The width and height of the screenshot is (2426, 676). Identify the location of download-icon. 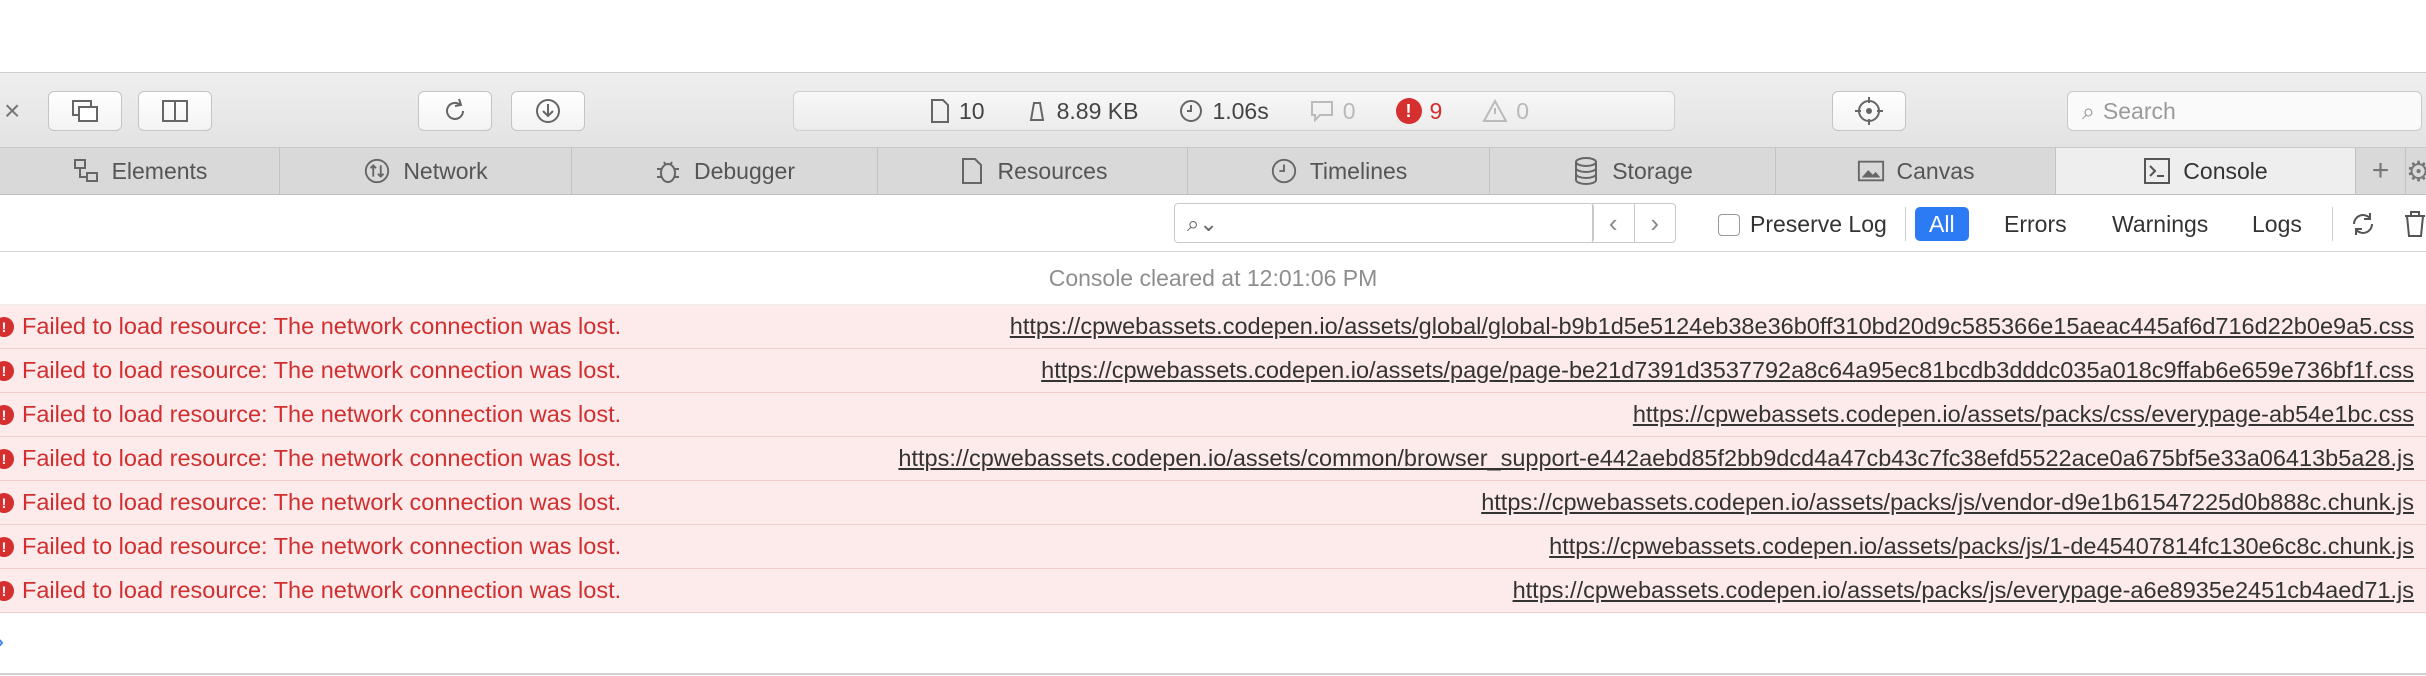
(548, 111).